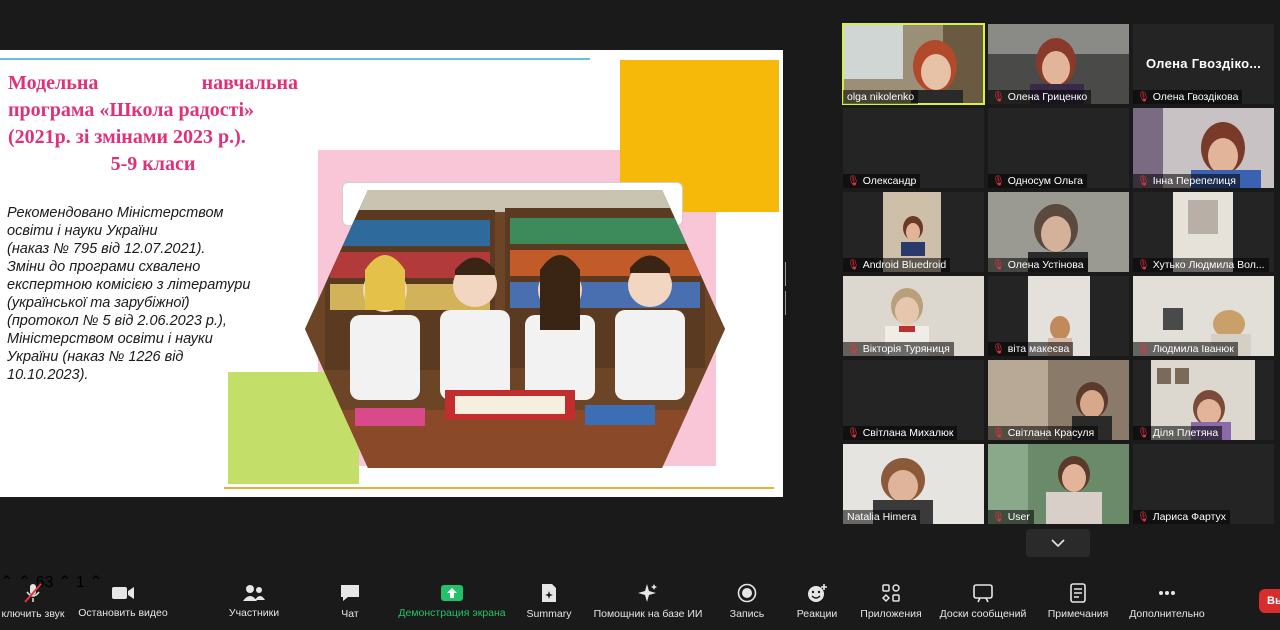 Image resolution: width=1280 pixels, height=630 pixels. I want to click on participant-tile: 🎙 Android Bluedroid, so click(913, 232).